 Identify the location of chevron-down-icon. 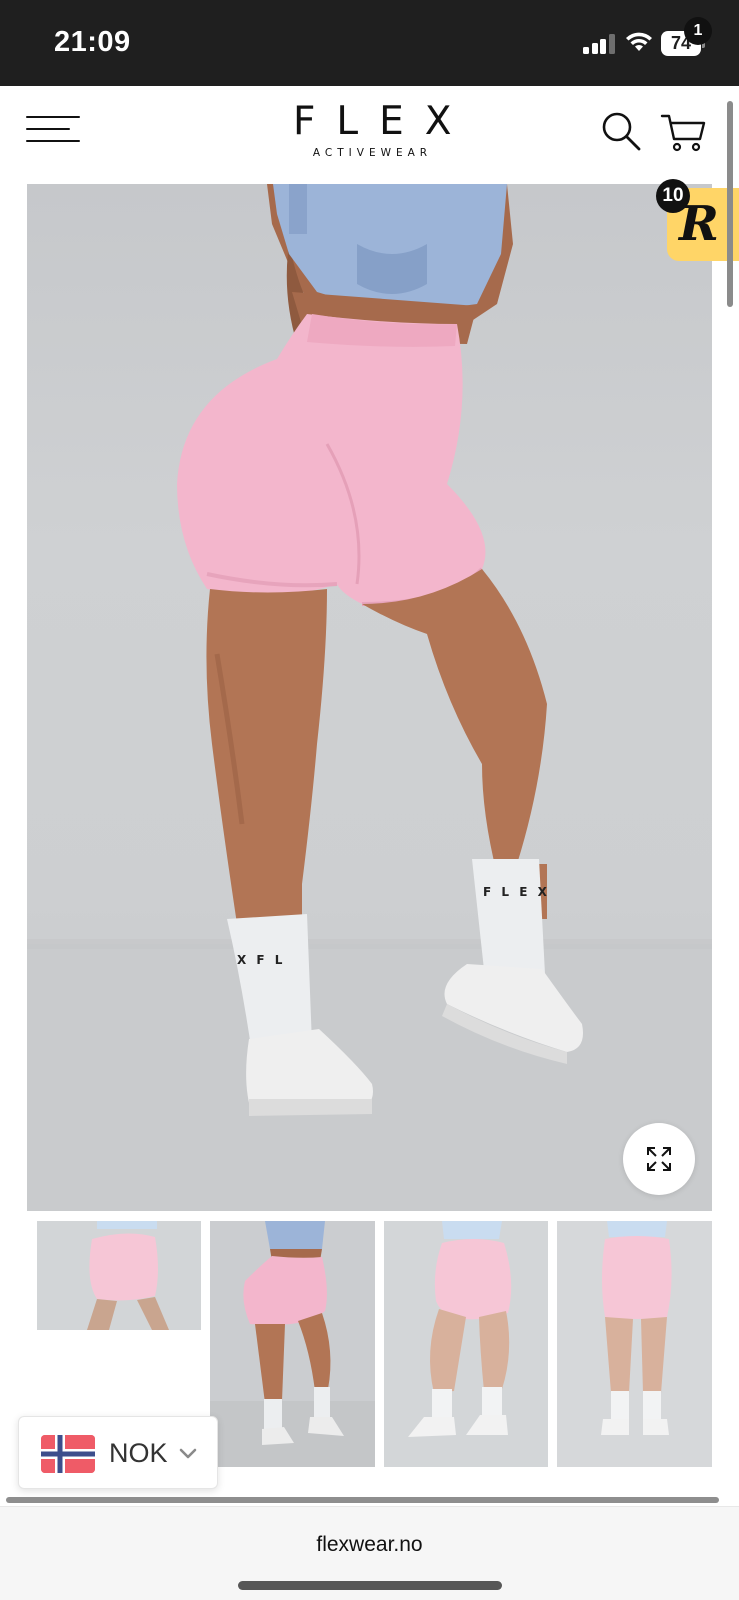
(188, 1453).